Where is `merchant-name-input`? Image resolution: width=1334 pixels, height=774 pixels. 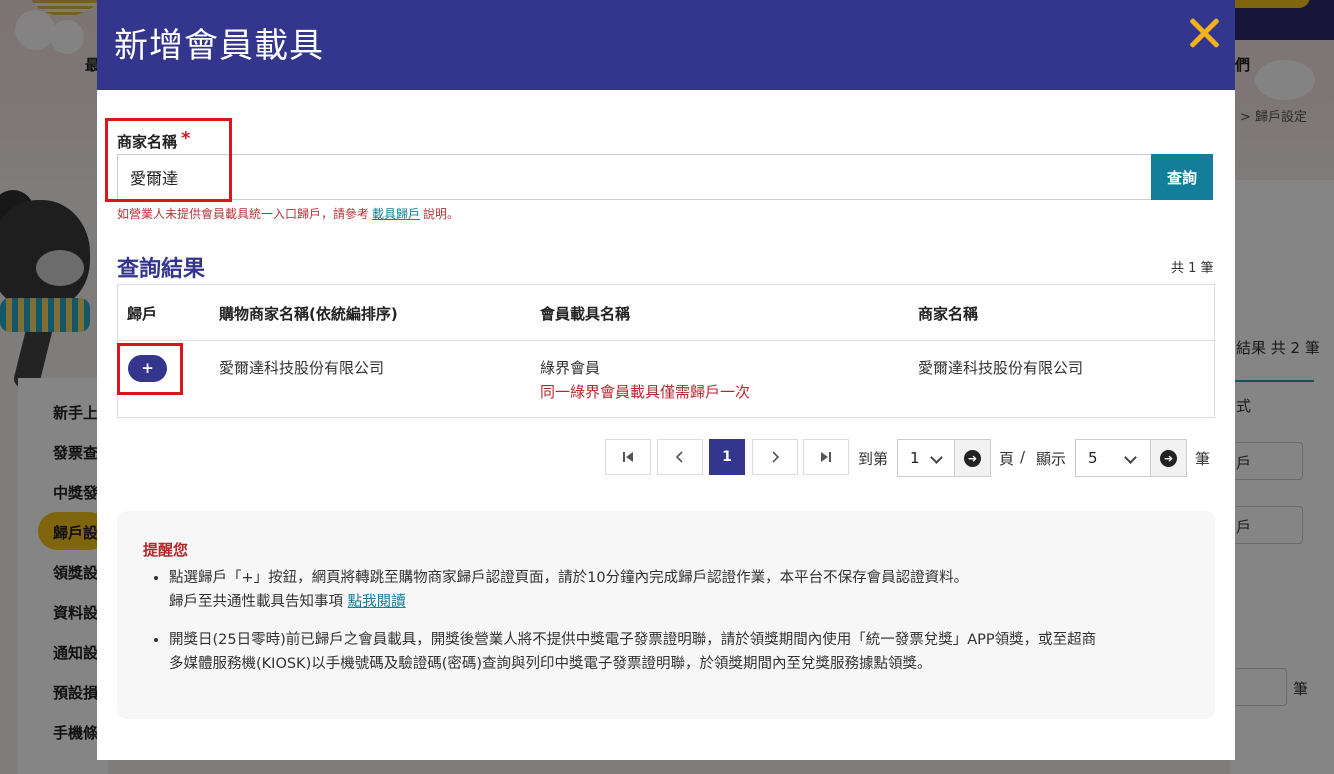 merchant-name-input is located at coordinates (634, 177).